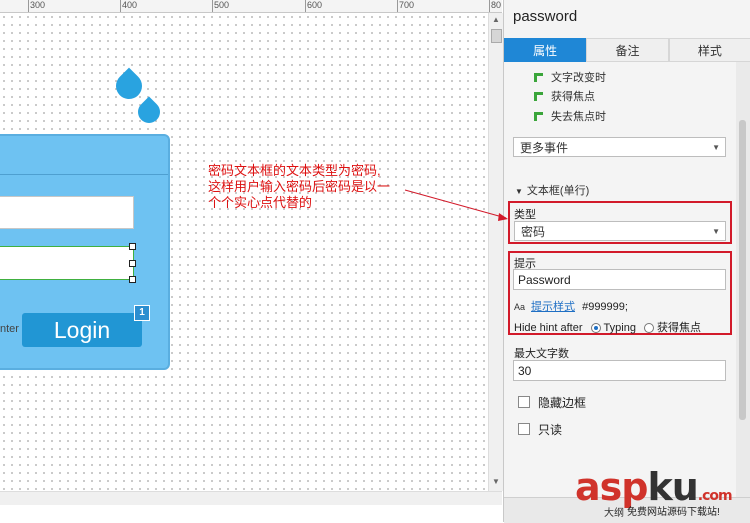 This screenshot has width=750, height=523. Describe the element at coordinates (67, 212) in the screenshot. I see `username-textbox-widget` at that location.